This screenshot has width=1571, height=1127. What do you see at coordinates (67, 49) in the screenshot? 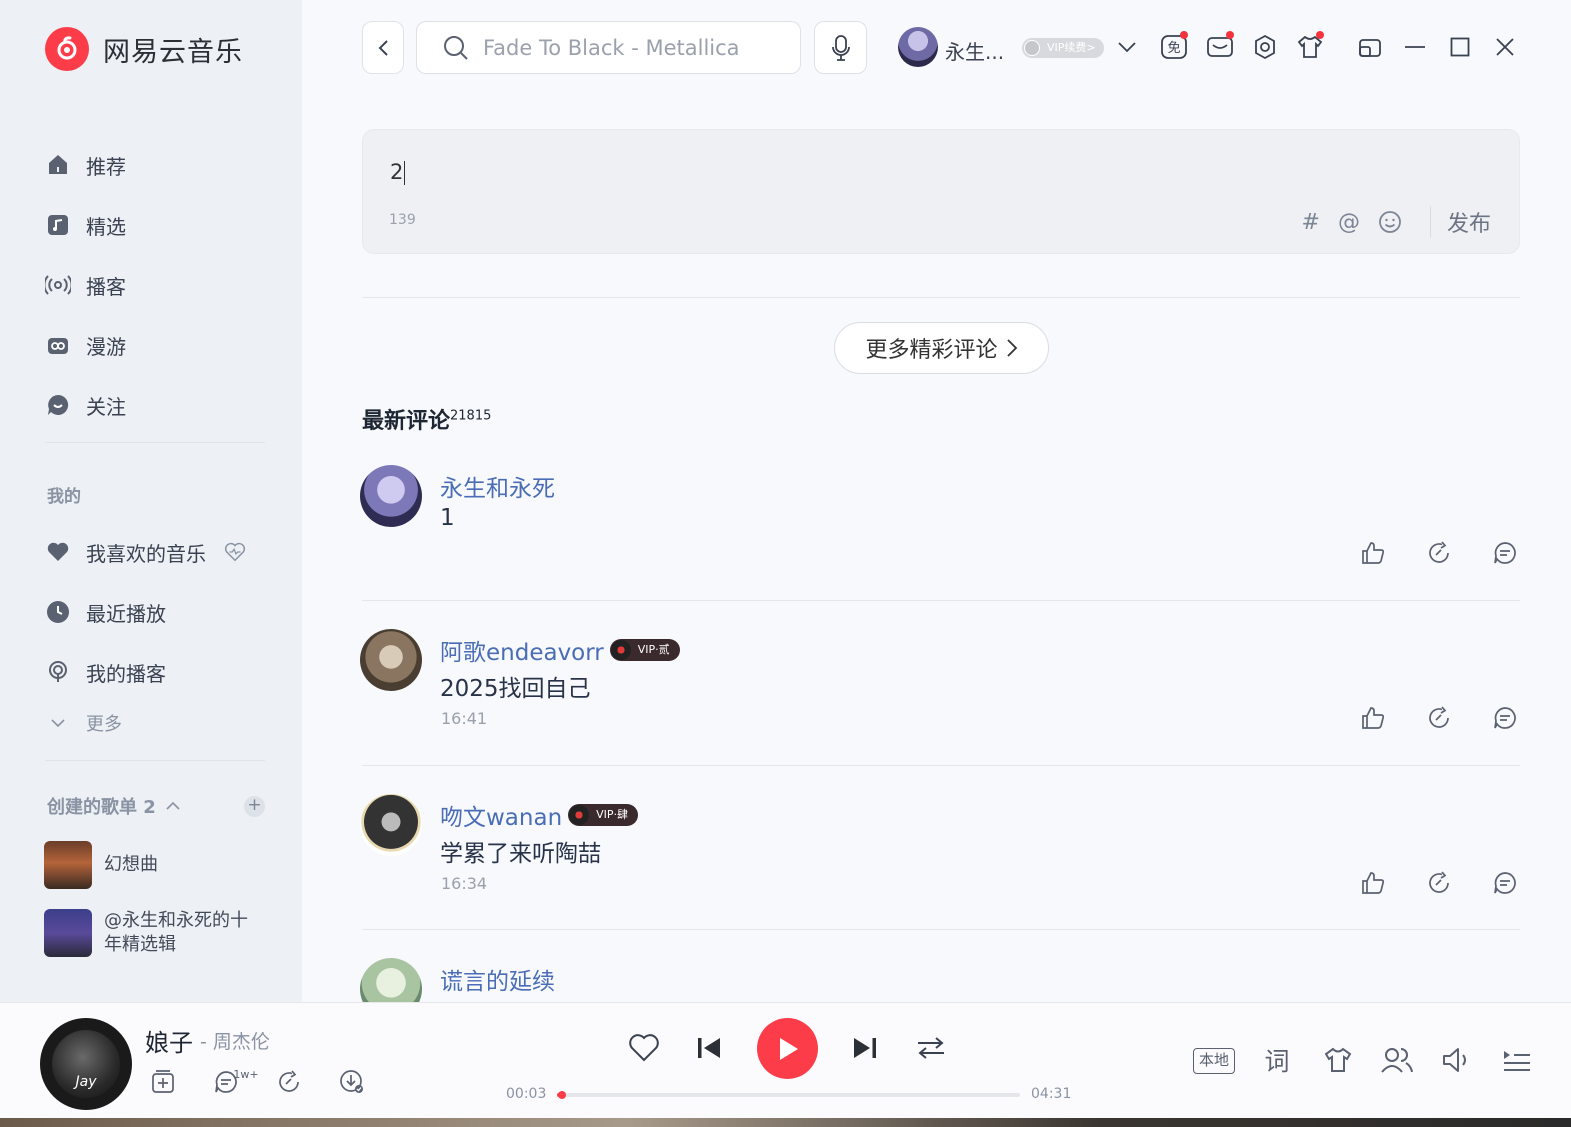
I see `netease-logo-icon` at bounding box center [67, 49].